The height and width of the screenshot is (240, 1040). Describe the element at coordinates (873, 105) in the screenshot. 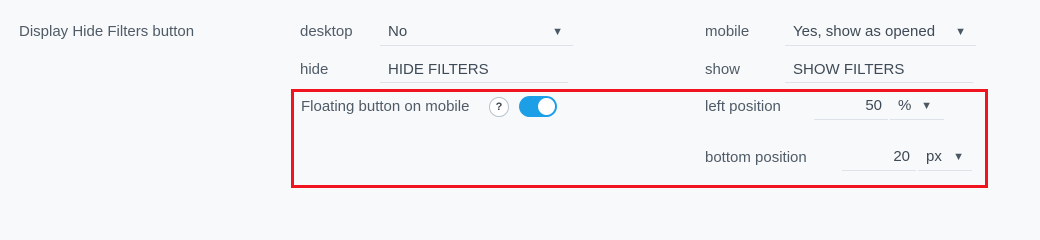

I see `left-position-value: 50` at that location.